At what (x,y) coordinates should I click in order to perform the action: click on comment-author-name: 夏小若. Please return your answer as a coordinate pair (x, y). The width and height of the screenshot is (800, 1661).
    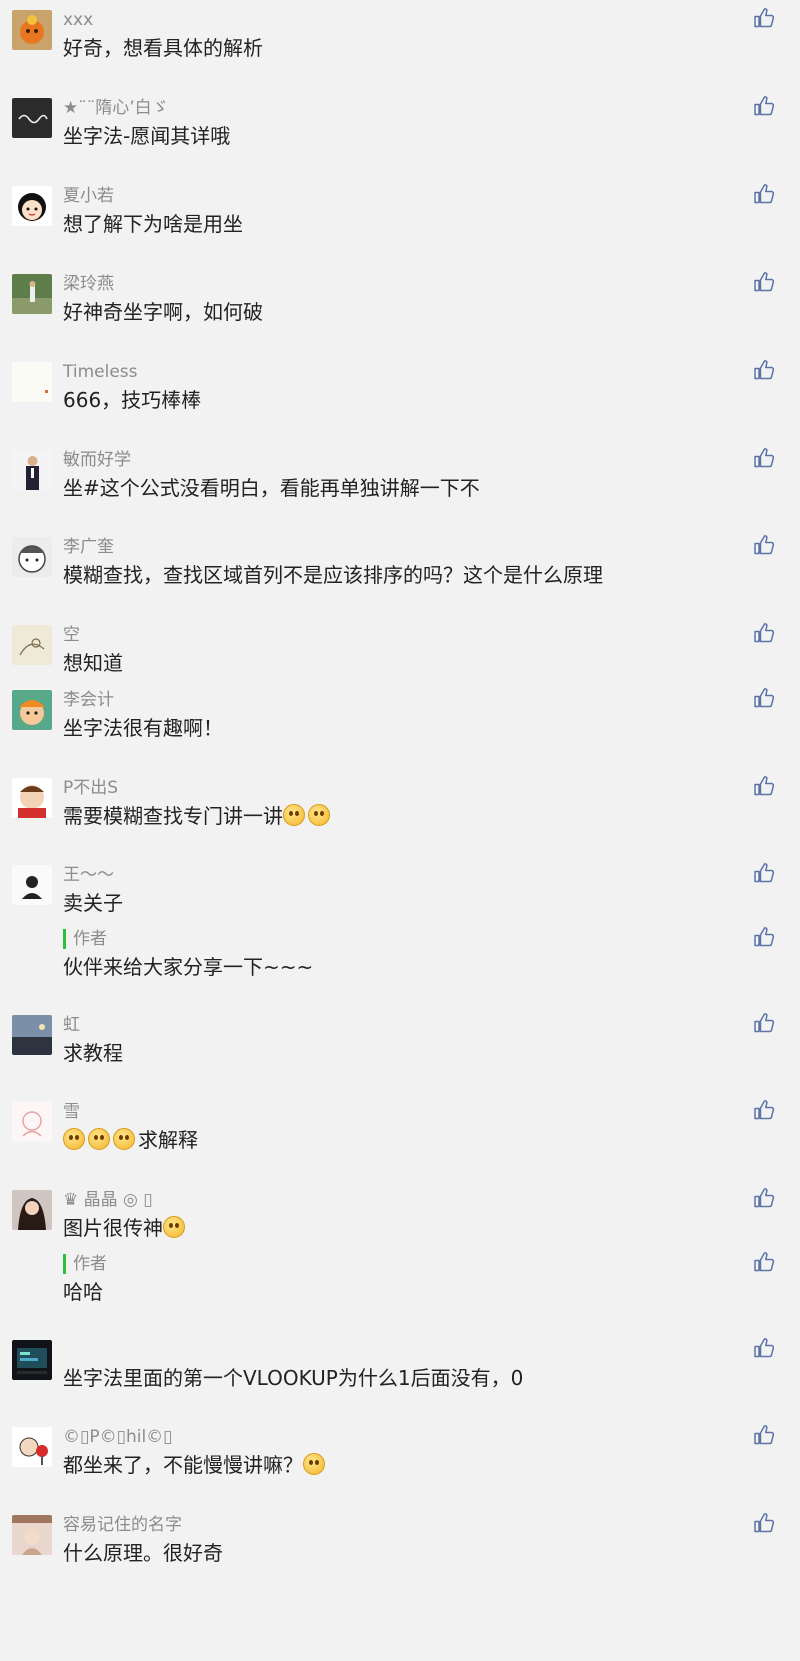
    Looking at the image, I should click on (88, 196).